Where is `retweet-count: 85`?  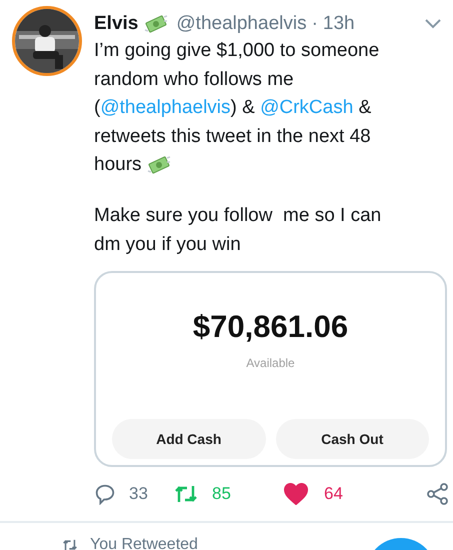 retweet-count: 85 is located at coordinates (221, 494).